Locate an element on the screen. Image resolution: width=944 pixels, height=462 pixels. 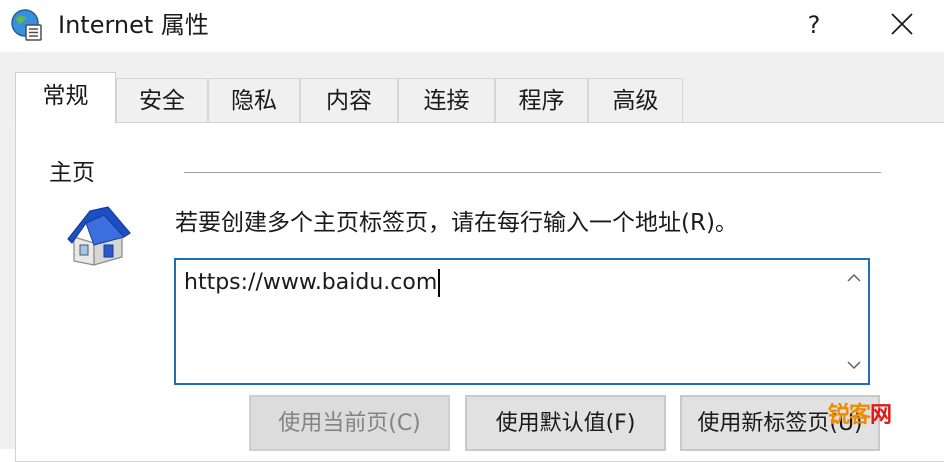
tab-security: 安全 is located at coordinates (162, 100).